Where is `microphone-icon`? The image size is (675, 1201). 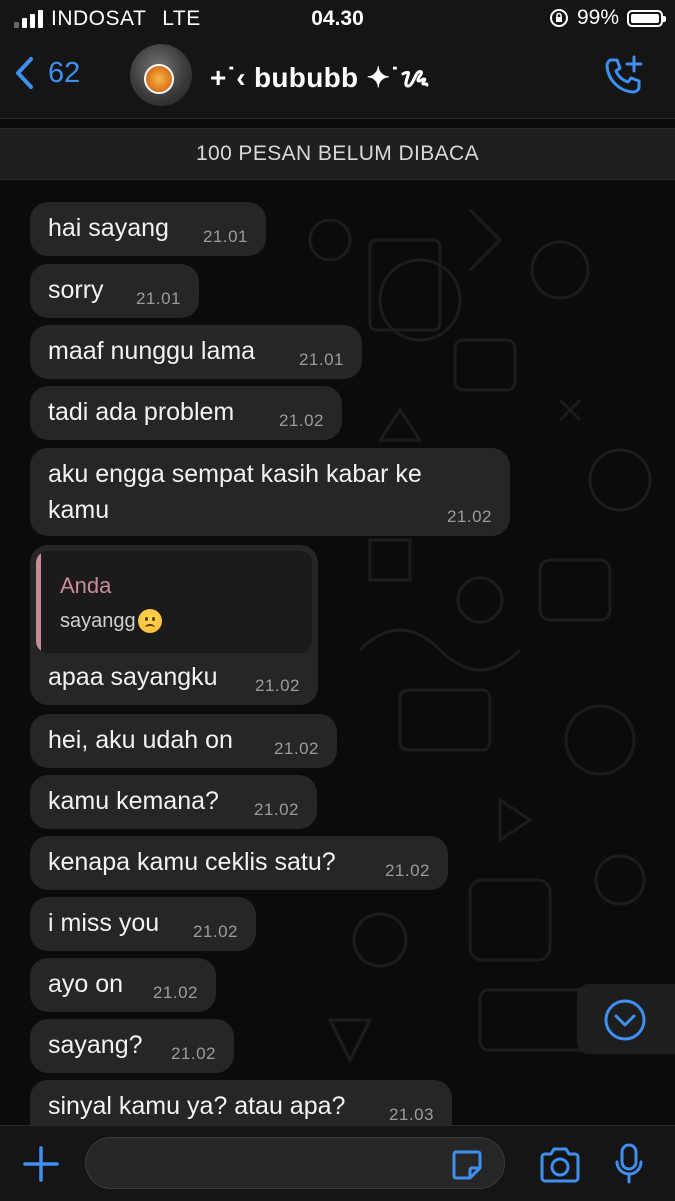
microphone-icon is located at coordinates (629, 1163).